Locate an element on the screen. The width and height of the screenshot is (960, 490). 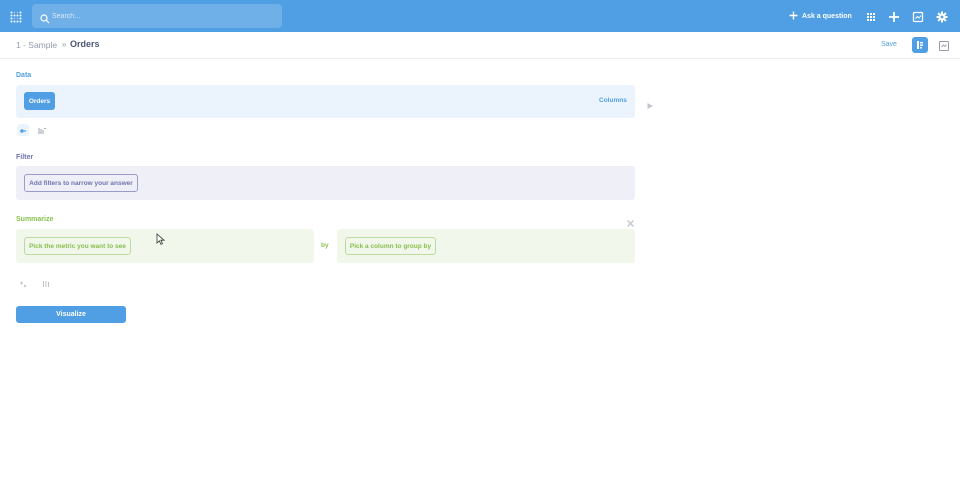
columns-link: Columns is located at coordinates (613, 100).